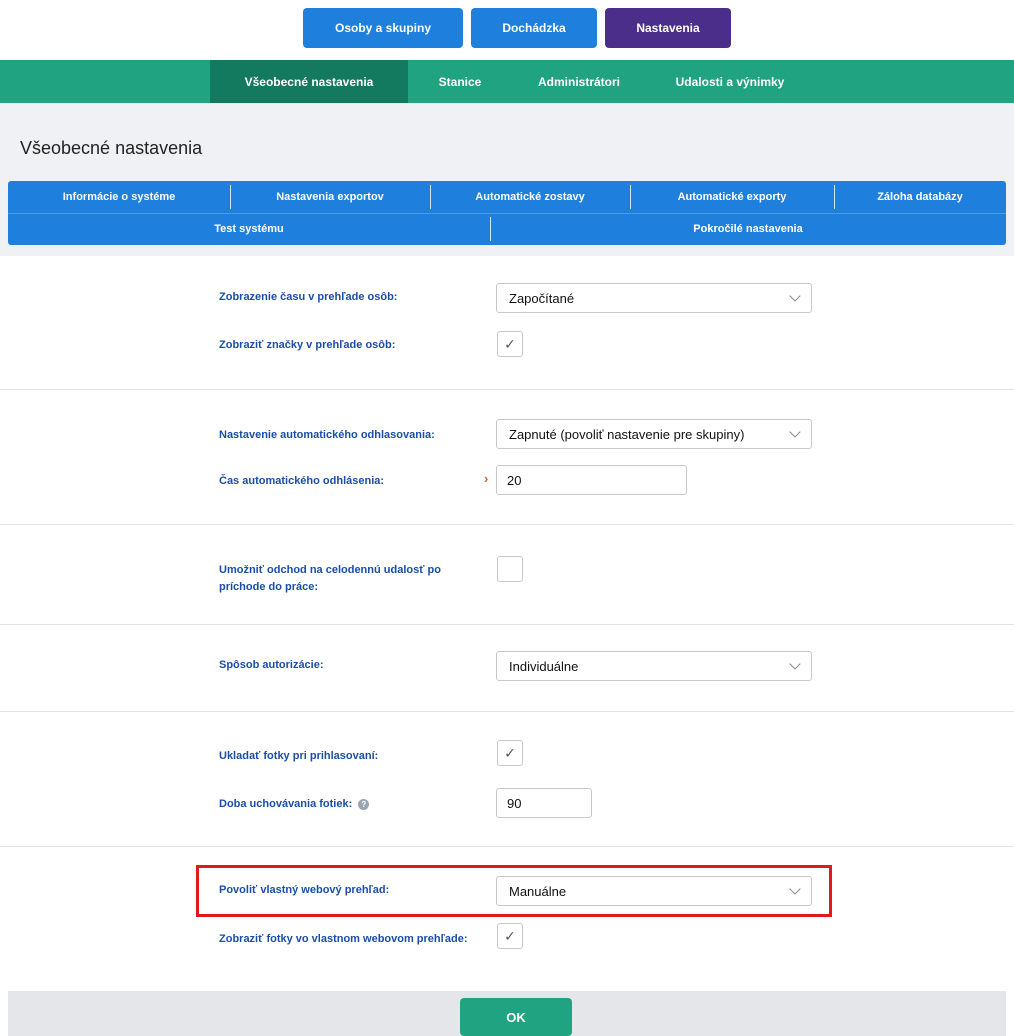 The width and height of the screenshot is (1014, 1036). I want to click on top-nav: Osoby a skupiny Dochádzka Nastavenia, so click(507, 28).